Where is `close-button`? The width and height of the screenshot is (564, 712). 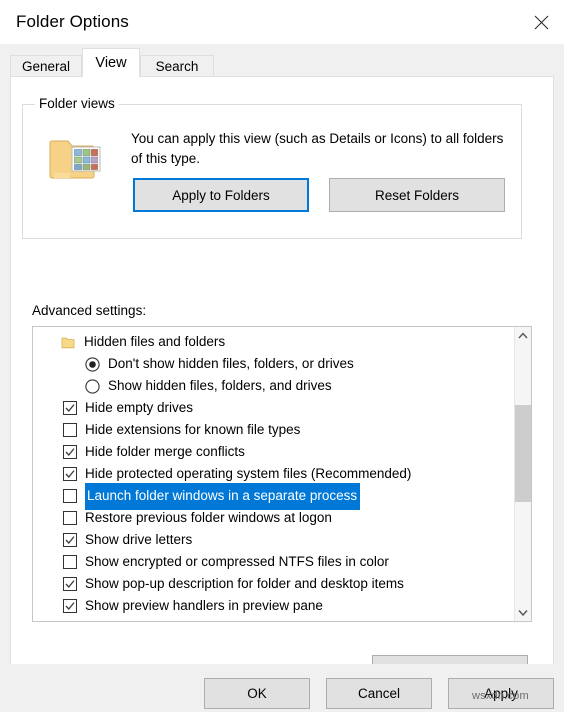
close-button is located at coordinates (541, 22).